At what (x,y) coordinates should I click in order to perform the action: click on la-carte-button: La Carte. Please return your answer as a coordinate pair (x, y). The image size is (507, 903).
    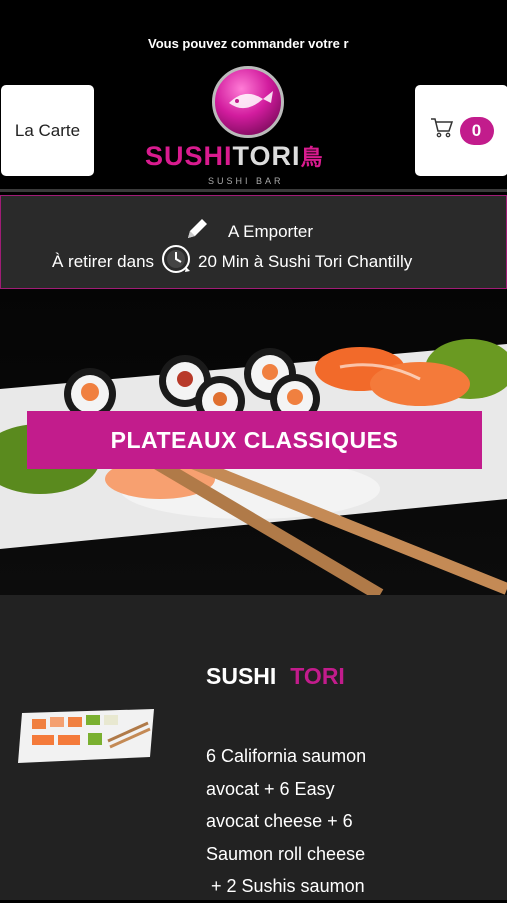
    Looking at the image, I should click on (47, 130).